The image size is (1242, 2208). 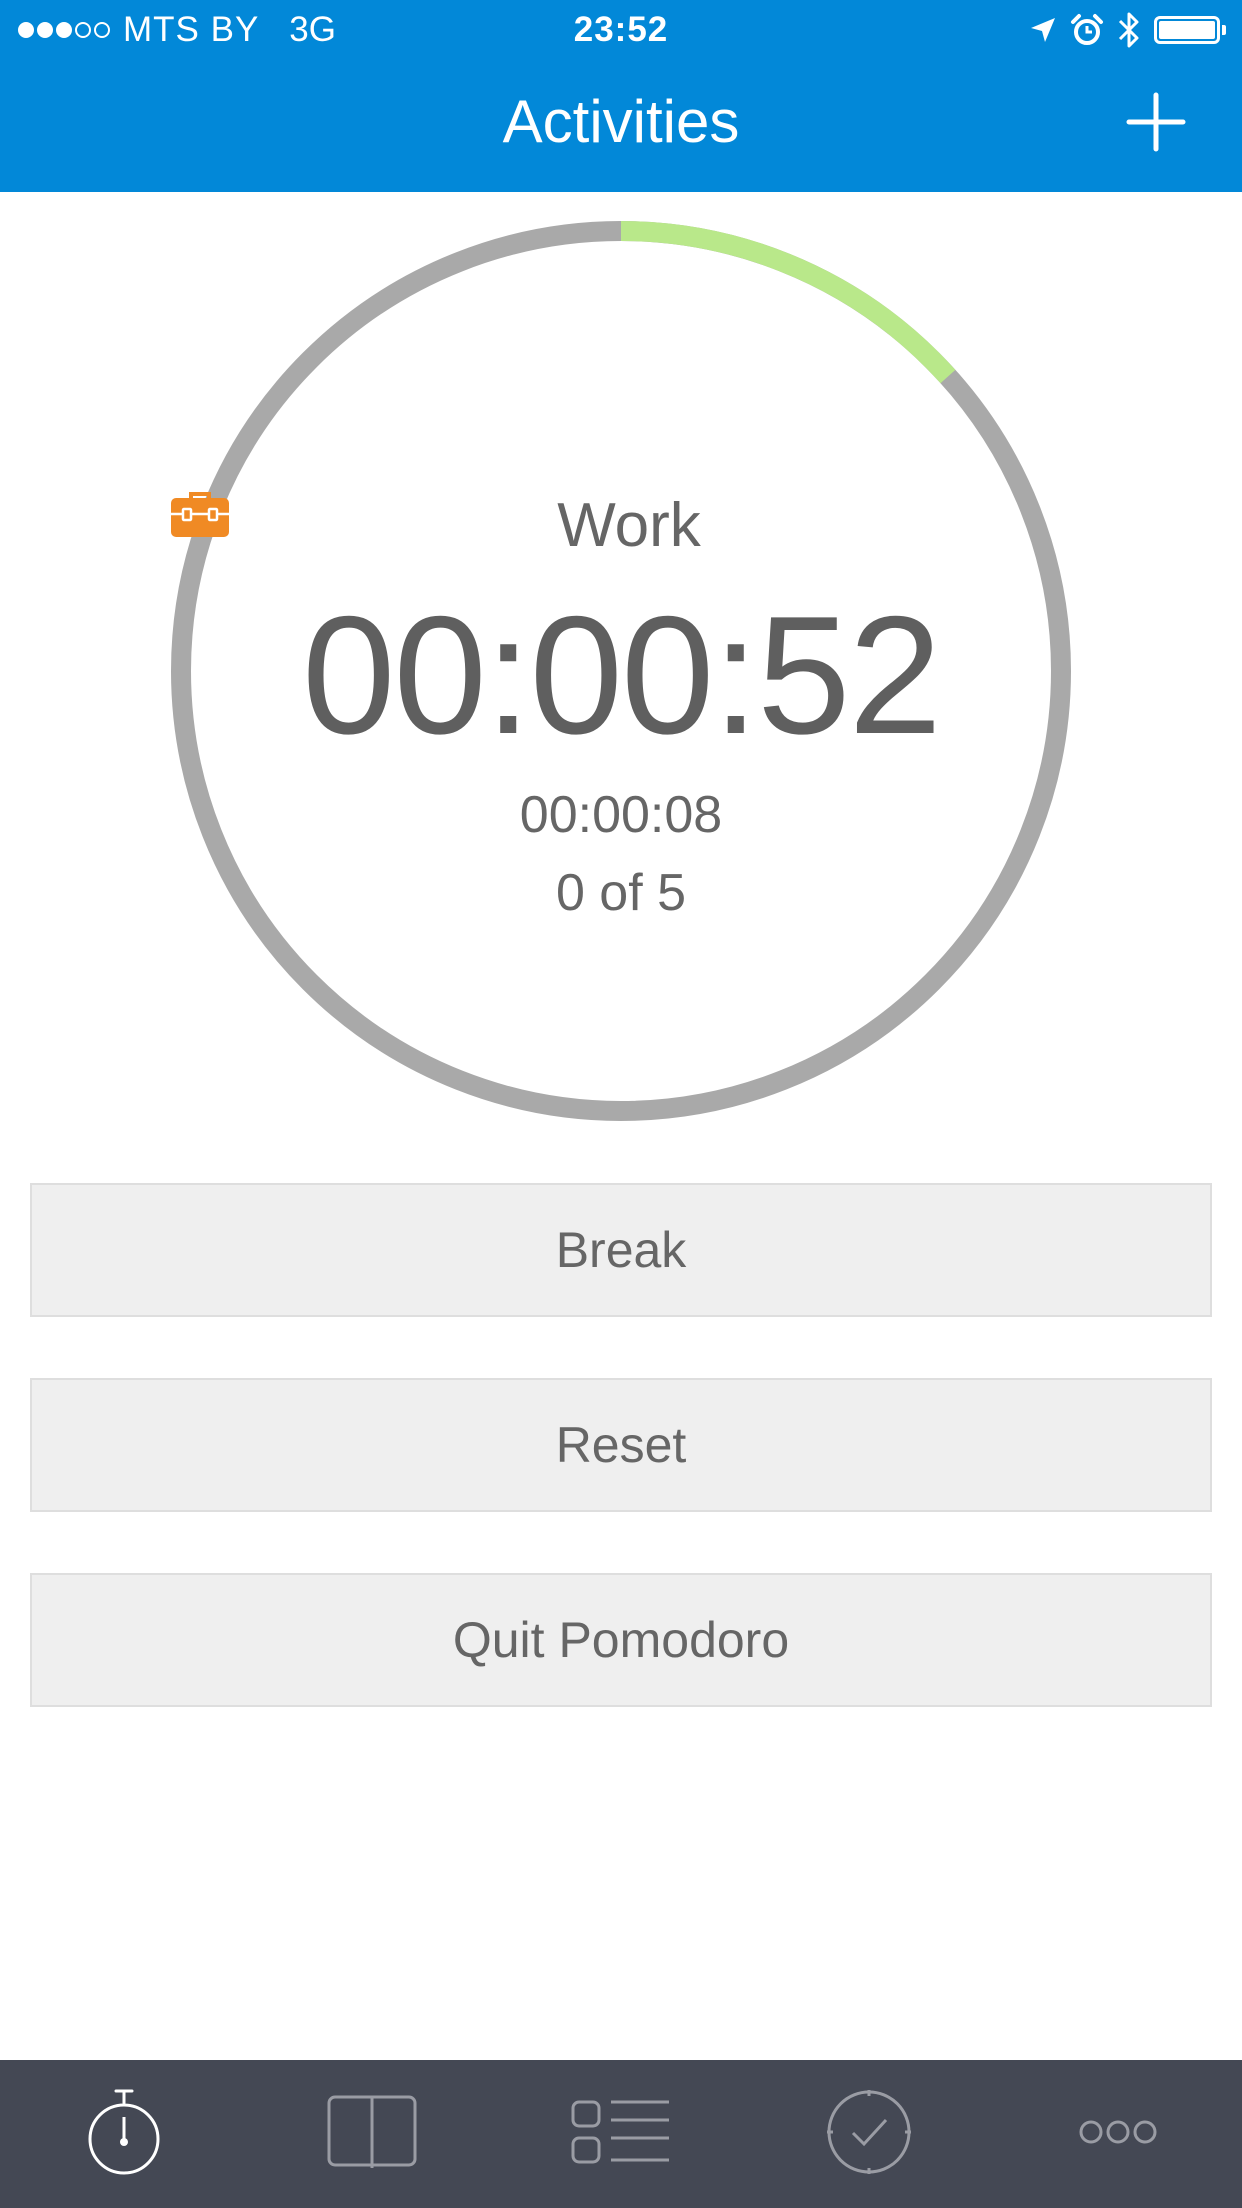 What do you see at coordinates (621, 1250) in the screenshot?
I see `break-button: Break` at bounding box center [621, 1250].